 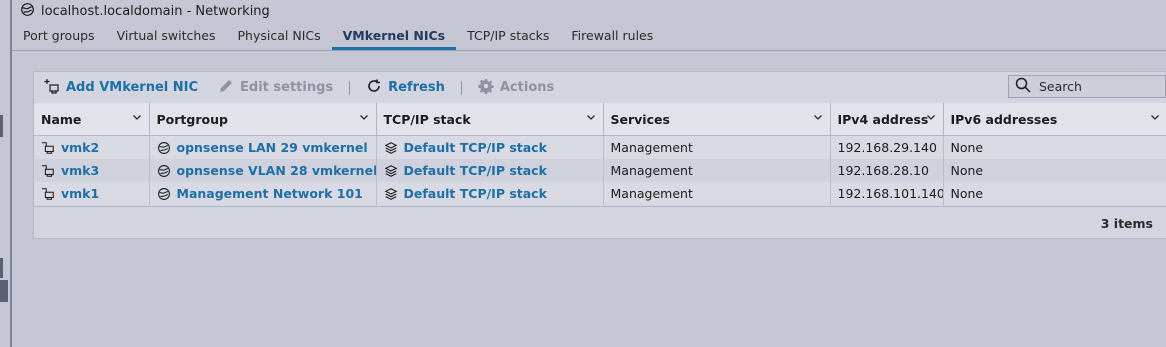 I want to click on edit-settings-label: Edit settings, so click(x=287, y=87).